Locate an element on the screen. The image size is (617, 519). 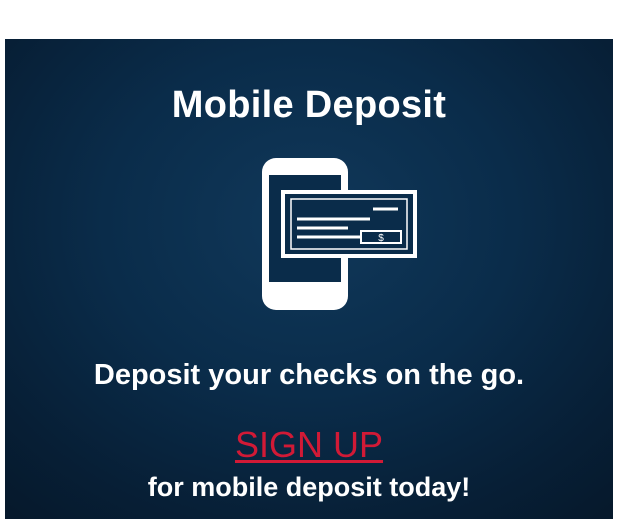
mobile-check-deposit-icon: $ is located at coordinates (339, 234).